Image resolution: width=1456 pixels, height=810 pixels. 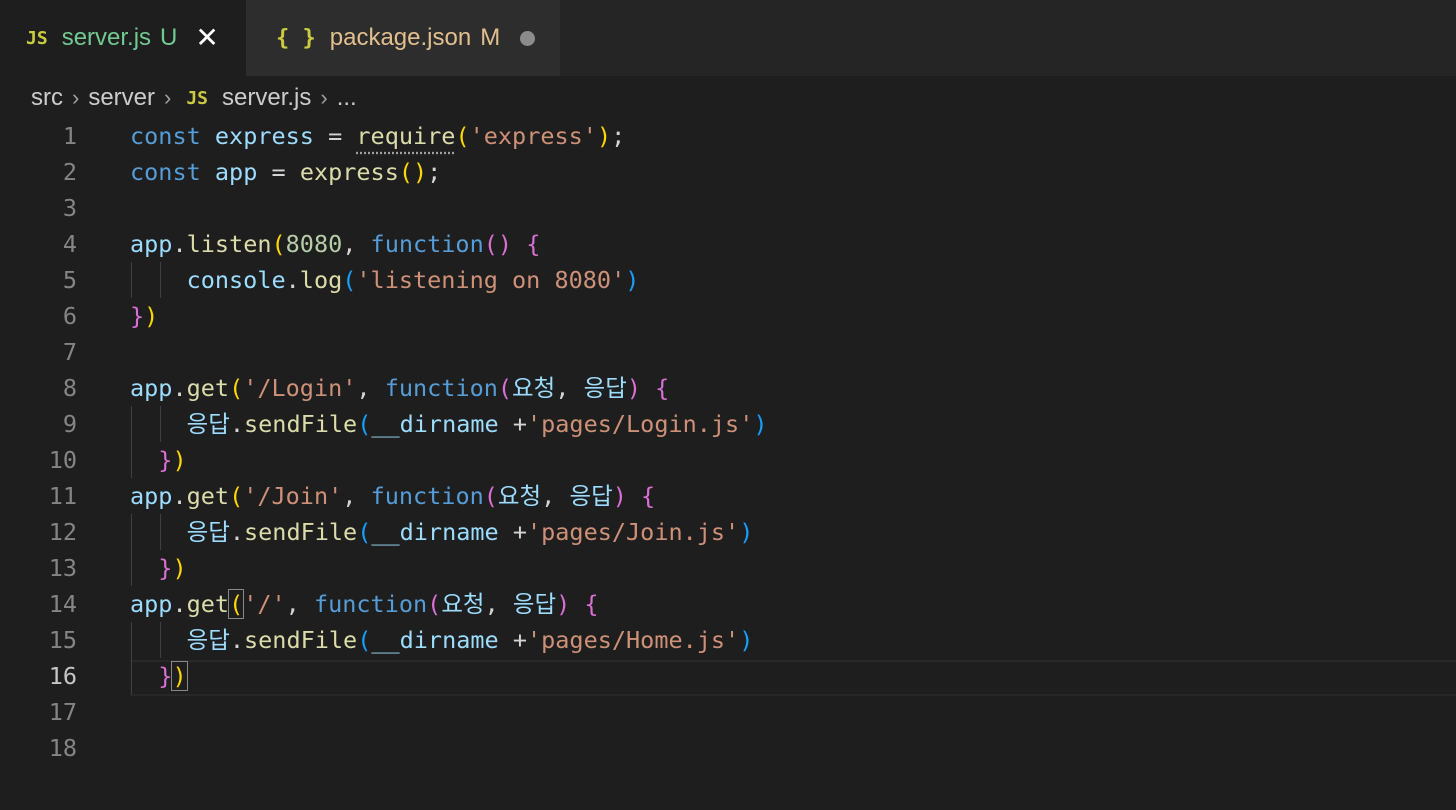 What do you see at coordinates (69, 316) in the screenshot?
I see `line-number: 6` at bounding box center [69, 316].